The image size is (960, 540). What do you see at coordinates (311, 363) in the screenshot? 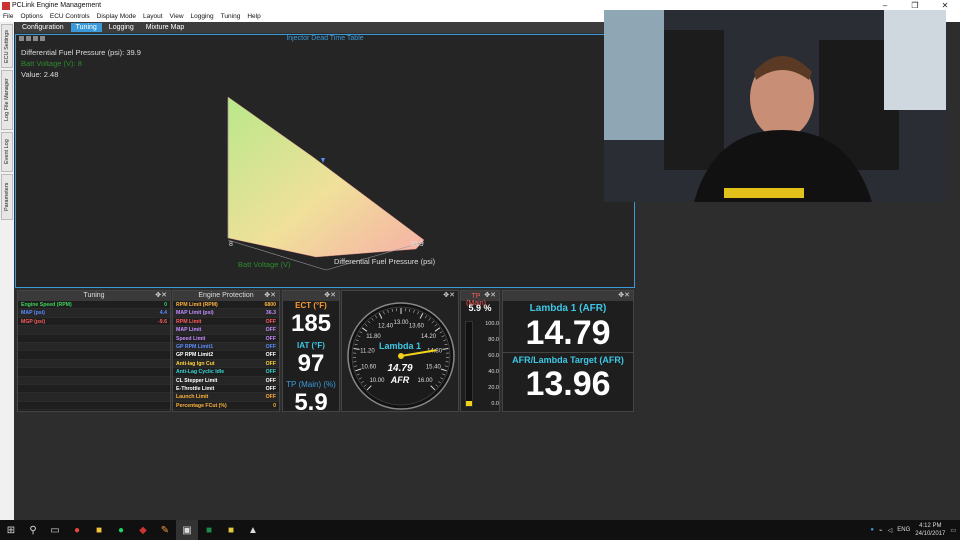
I see `iat-value: 97` at bounding box center [311, 363].